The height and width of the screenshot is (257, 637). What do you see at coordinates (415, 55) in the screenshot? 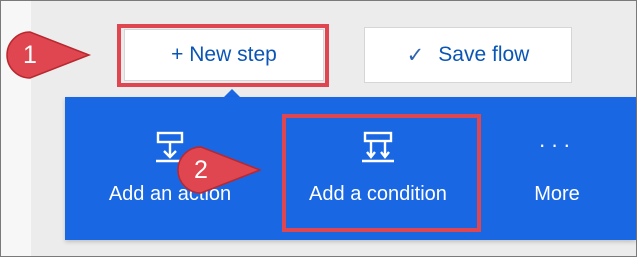
I see `checkmark-icon: ✓` at bounding box center [415, 55].